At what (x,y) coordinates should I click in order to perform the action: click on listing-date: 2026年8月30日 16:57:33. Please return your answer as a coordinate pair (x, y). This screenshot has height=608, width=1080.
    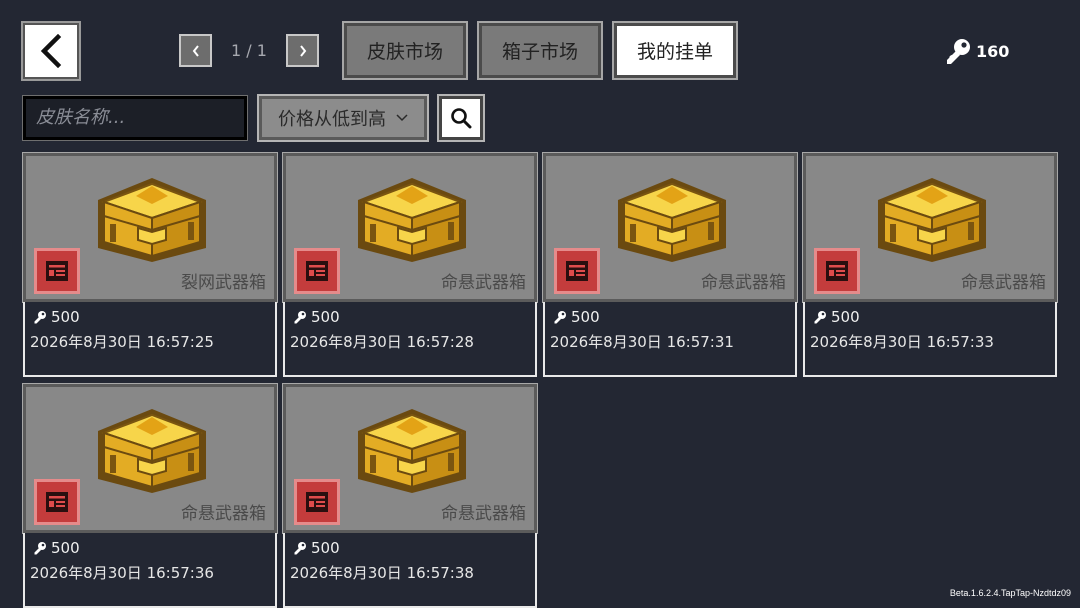
    Looking at the image, I should click on (902, 342).